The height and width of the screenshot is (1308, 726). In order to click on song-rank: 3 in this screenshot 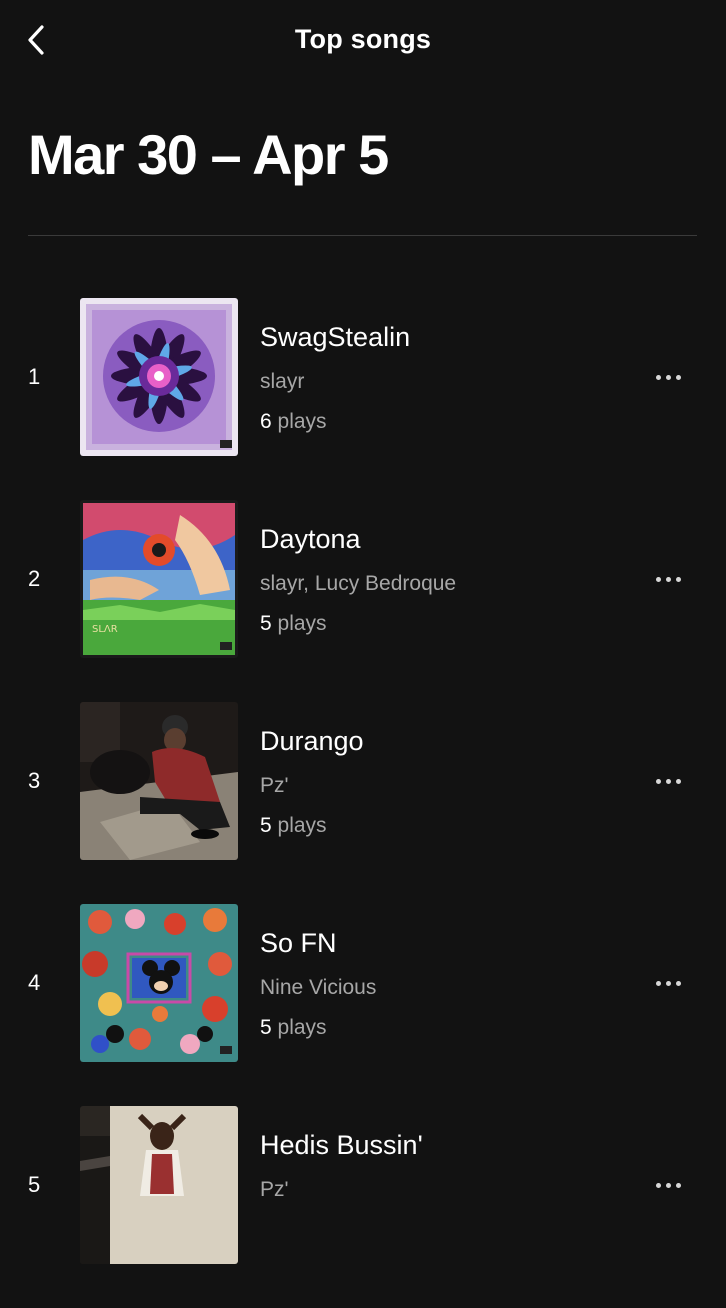, I will do `click(34, 780)`.